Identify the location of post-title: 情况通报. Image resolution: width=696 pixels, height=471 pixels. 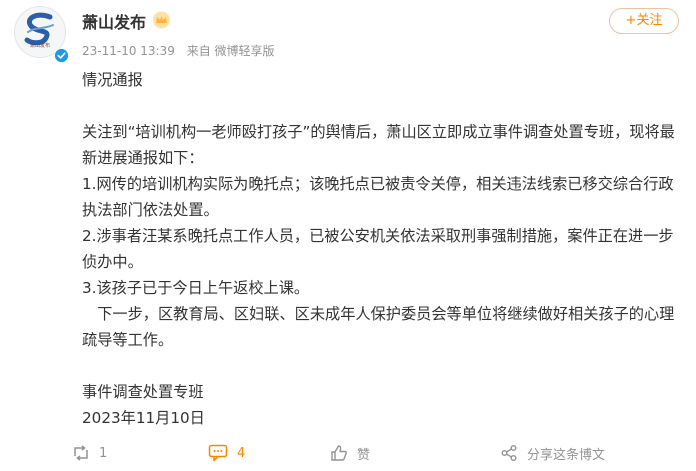
(112, 80).